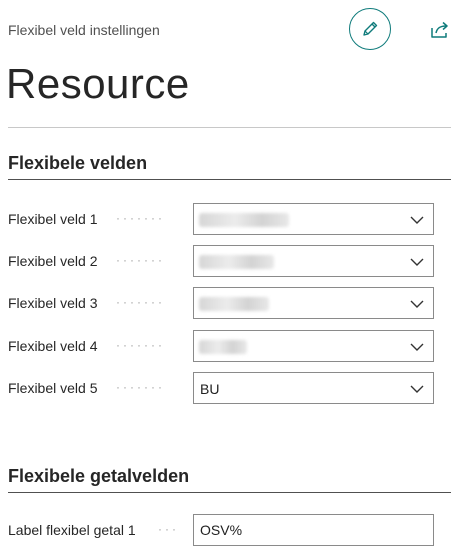  What do you see at coordinates (53, 219) in the screenshot?
I see `field-label: Flexibel veld 1` at bounding box center [53, 219].